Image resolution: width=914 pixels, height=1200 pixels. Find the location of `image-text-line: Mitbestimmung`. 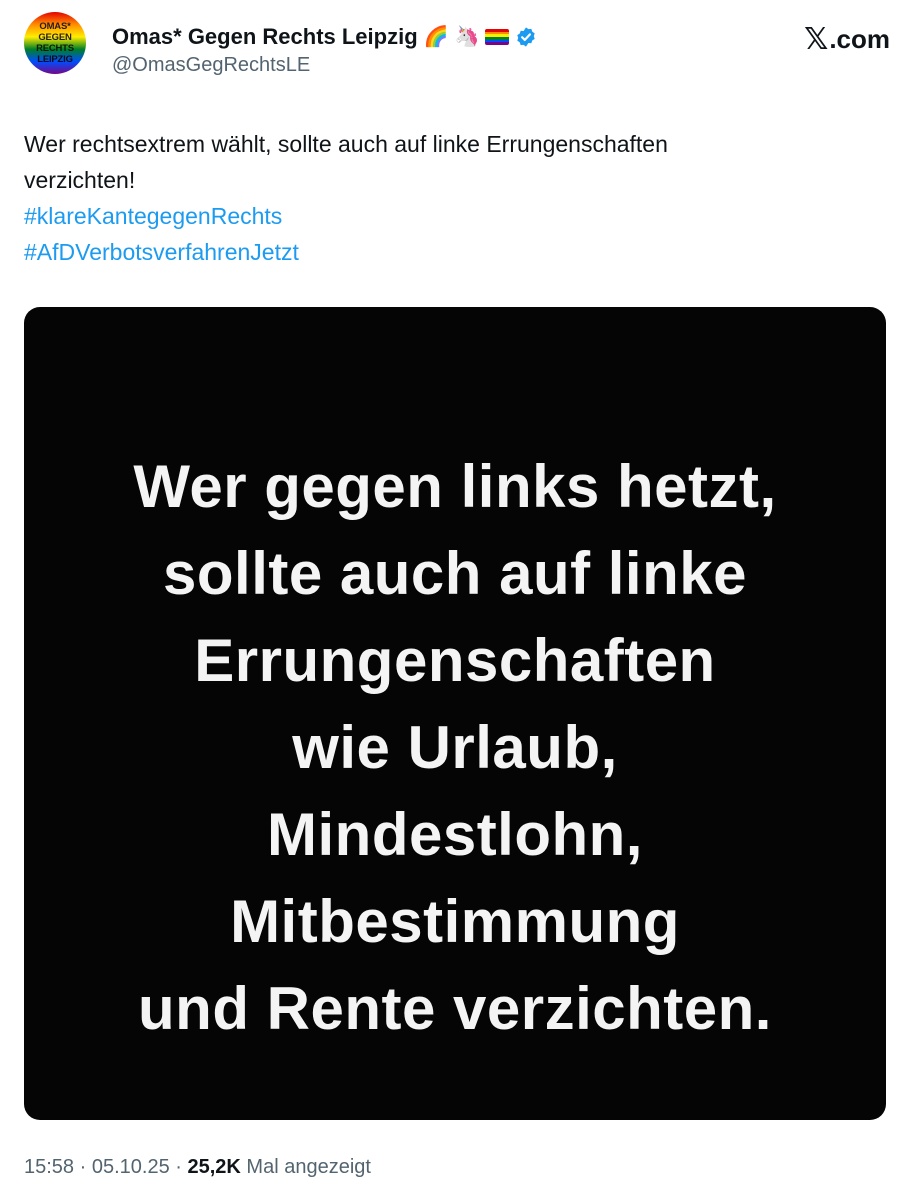

image-text-line: Mitbestimmung is located at coordinates (455, 921).